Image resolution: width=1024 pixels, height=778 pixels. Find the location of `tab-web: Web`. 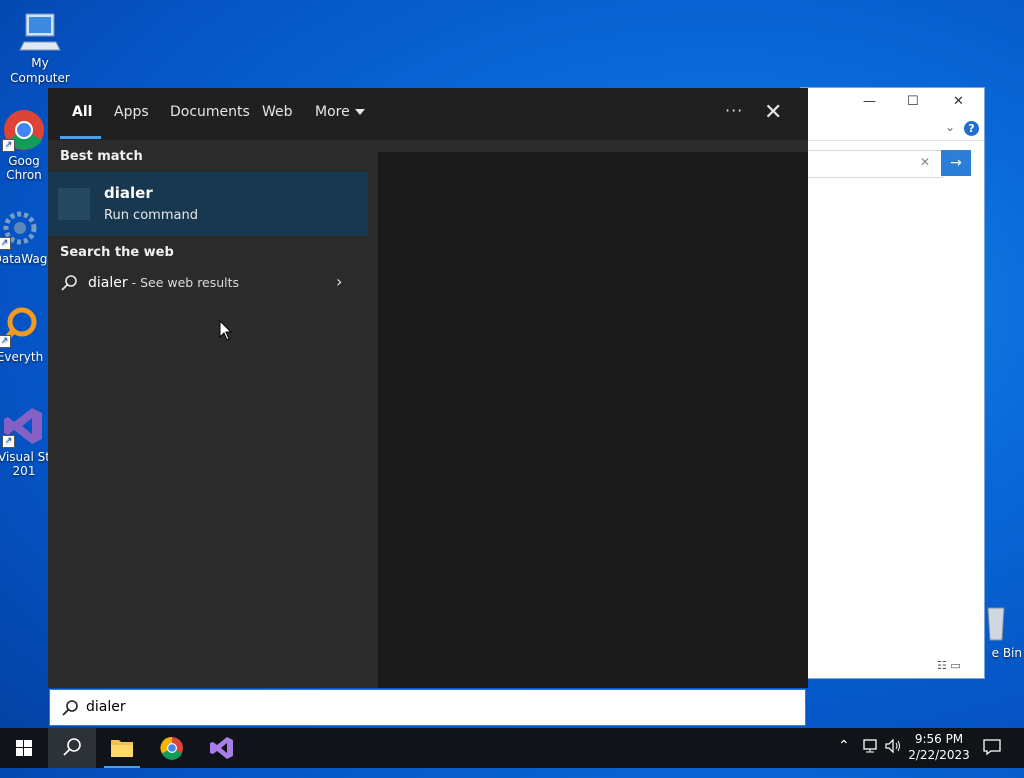

tab-web: Web is located at coordinates (277, 112).